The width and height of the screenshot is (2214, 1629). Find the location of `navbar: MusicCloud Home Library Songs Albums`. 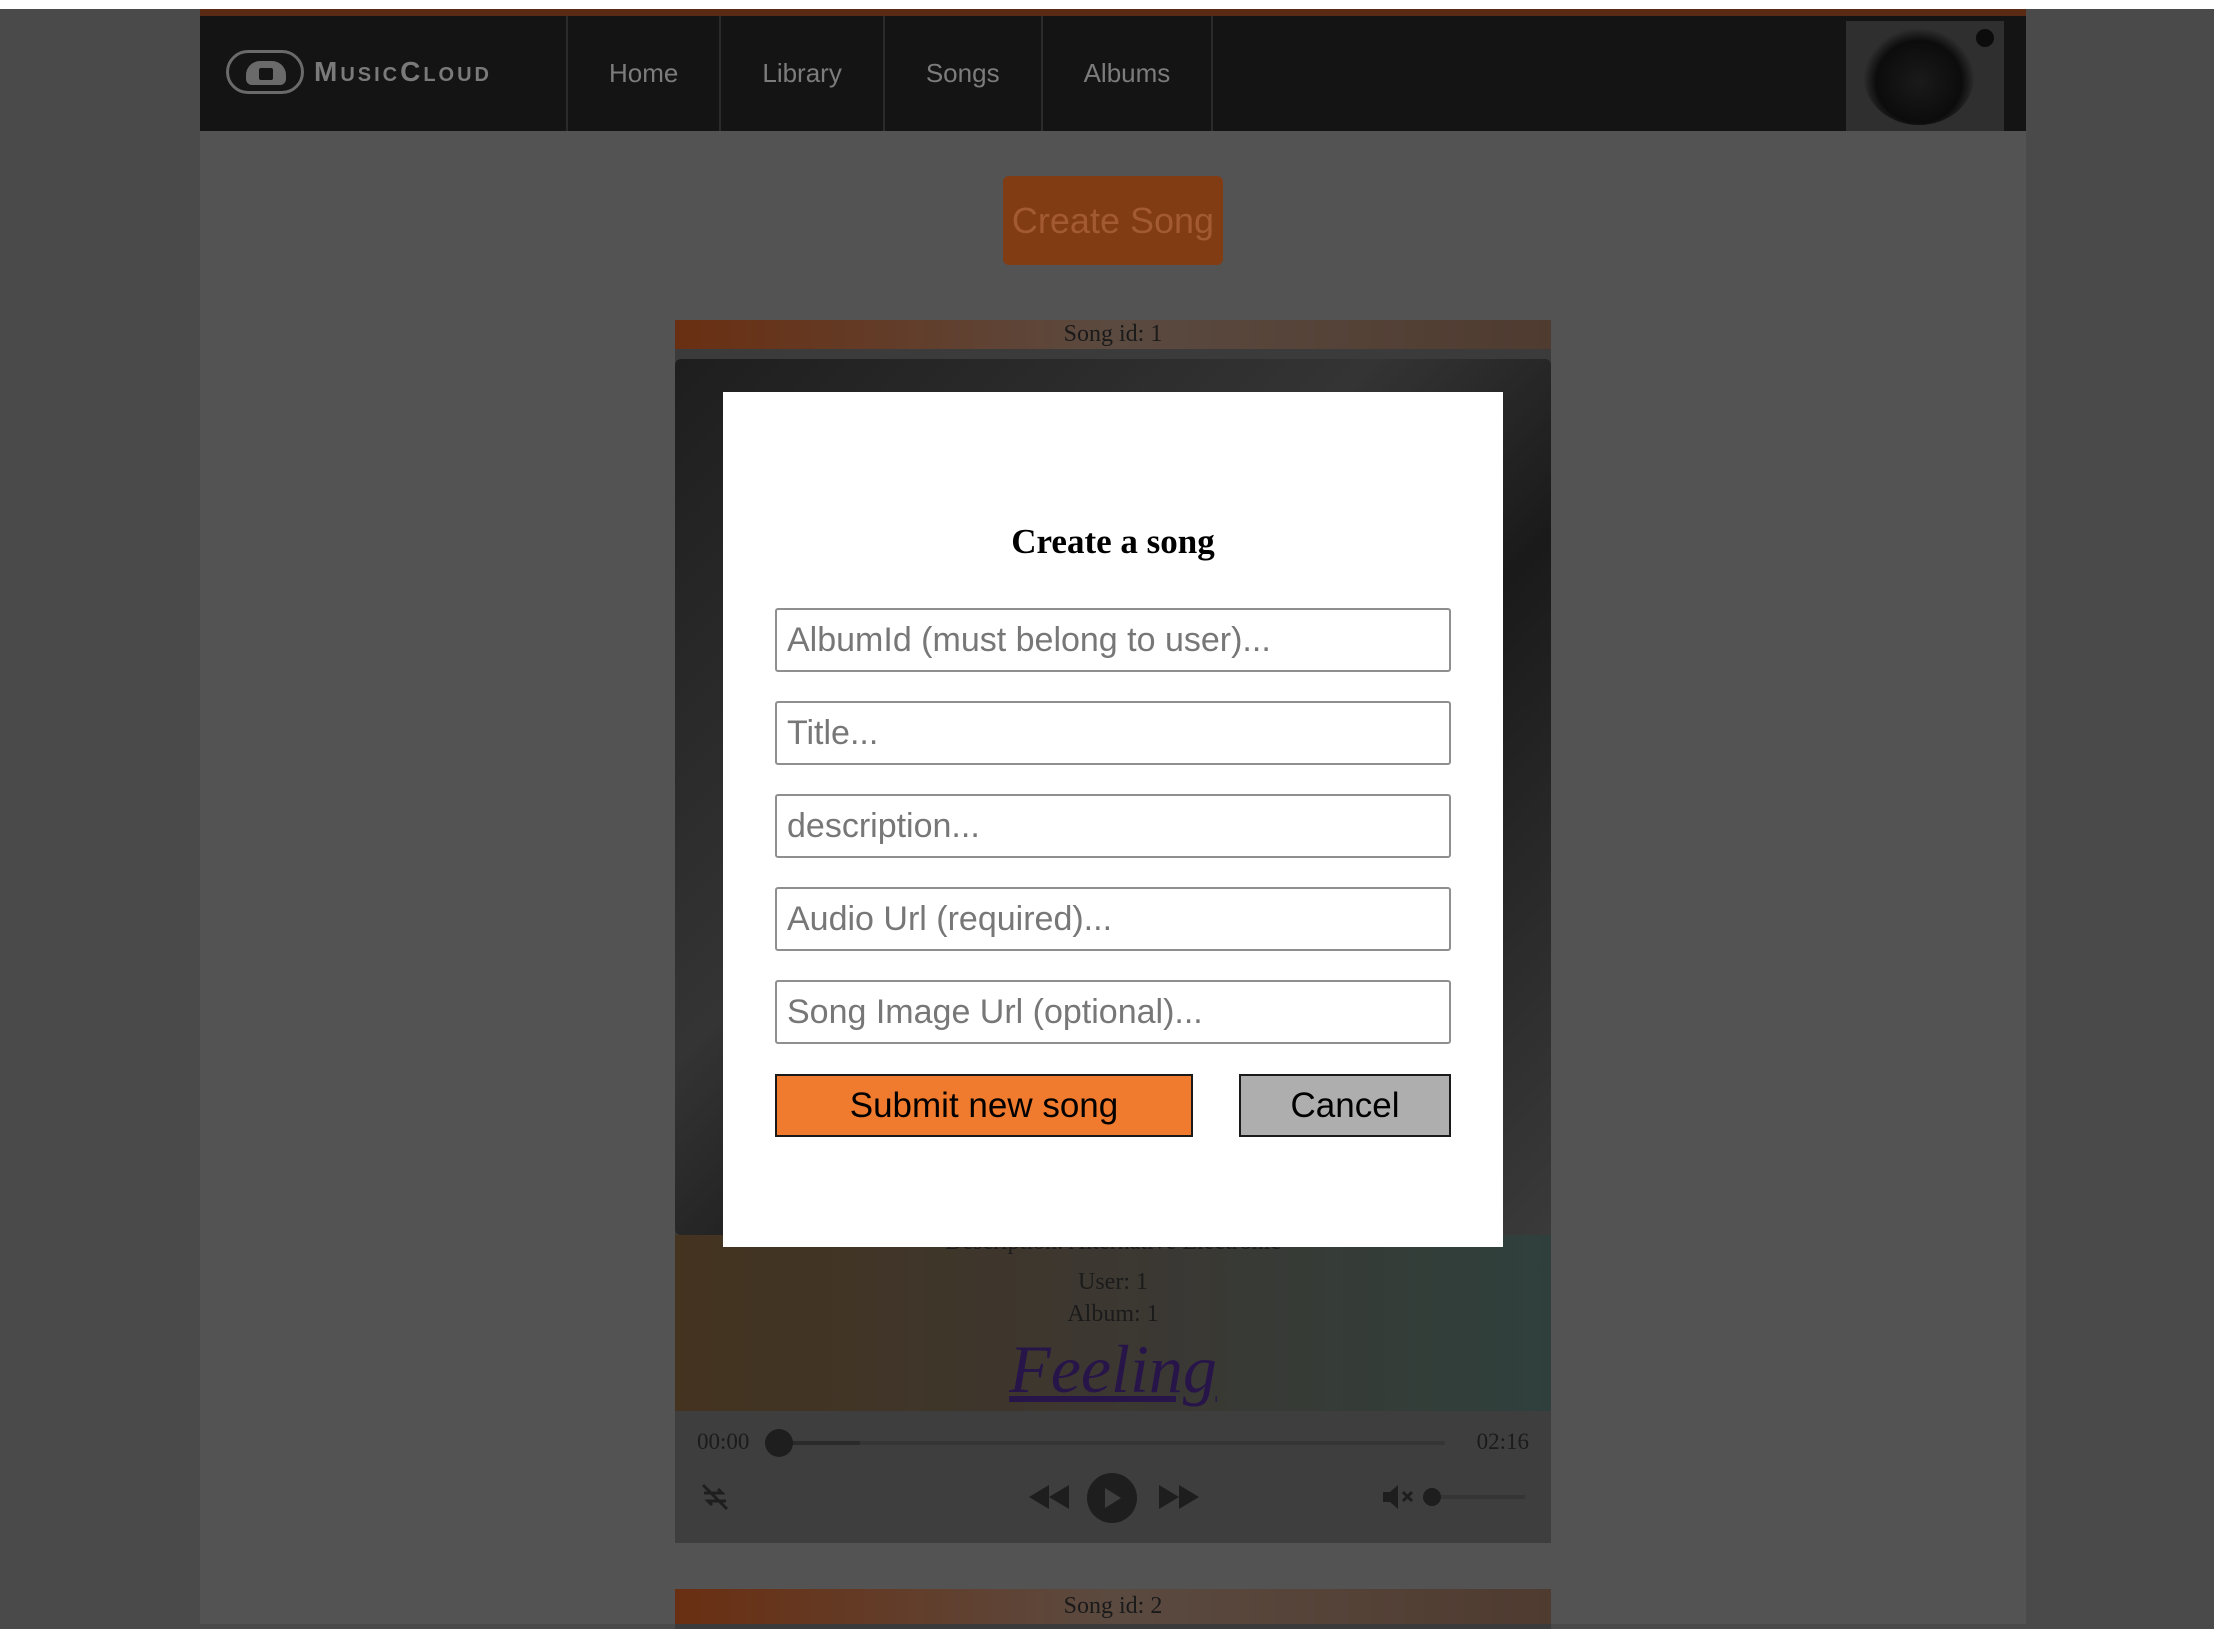

navbar: MusicCloud Home Library Songs Albums is located at coordinates (1113, 70).